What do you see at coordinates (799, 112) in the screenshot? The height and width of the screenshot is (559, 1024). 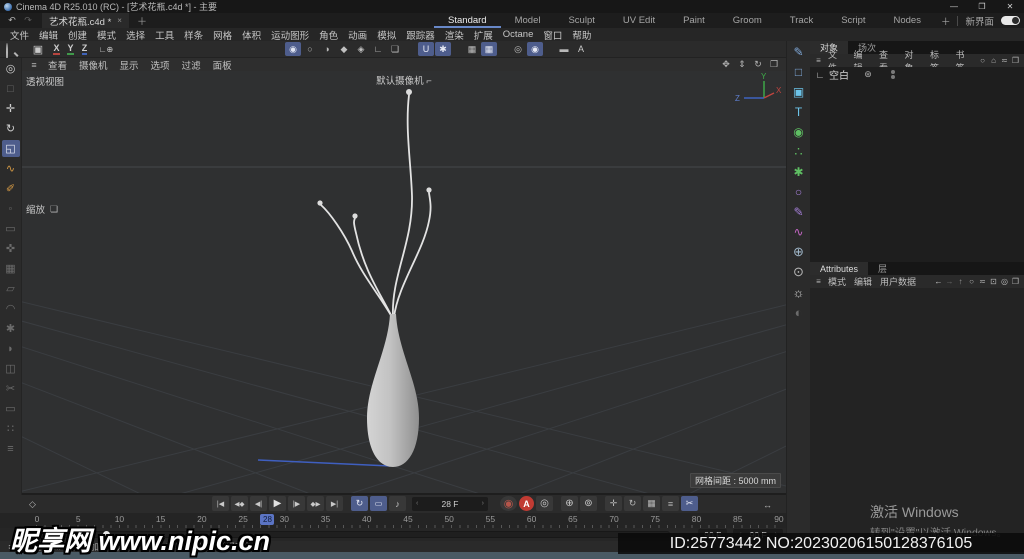 I see `motext-icon: T` at bounding box center [799, 112].